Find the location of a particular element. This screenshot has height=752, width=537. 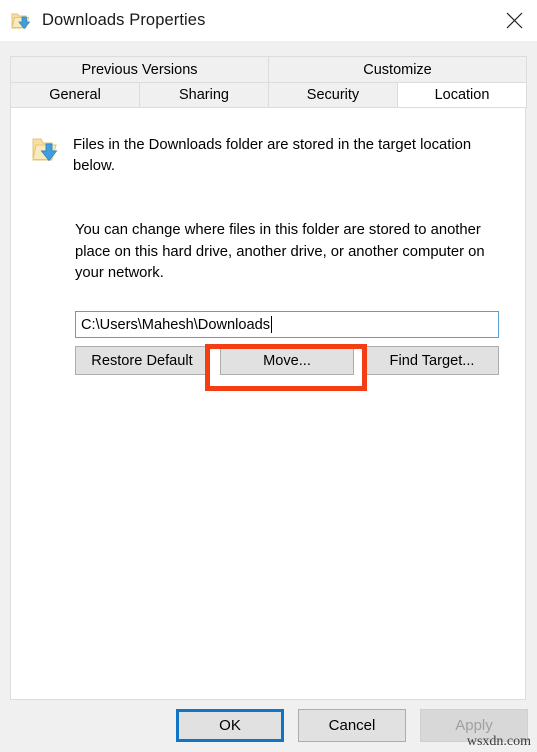

title-bar: Downloads Properties is located at coordinates (268, 20).